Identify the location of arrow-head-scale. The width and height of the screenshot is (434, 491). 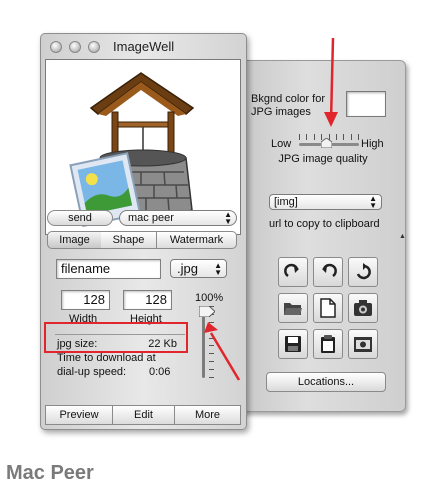
(211, 327).